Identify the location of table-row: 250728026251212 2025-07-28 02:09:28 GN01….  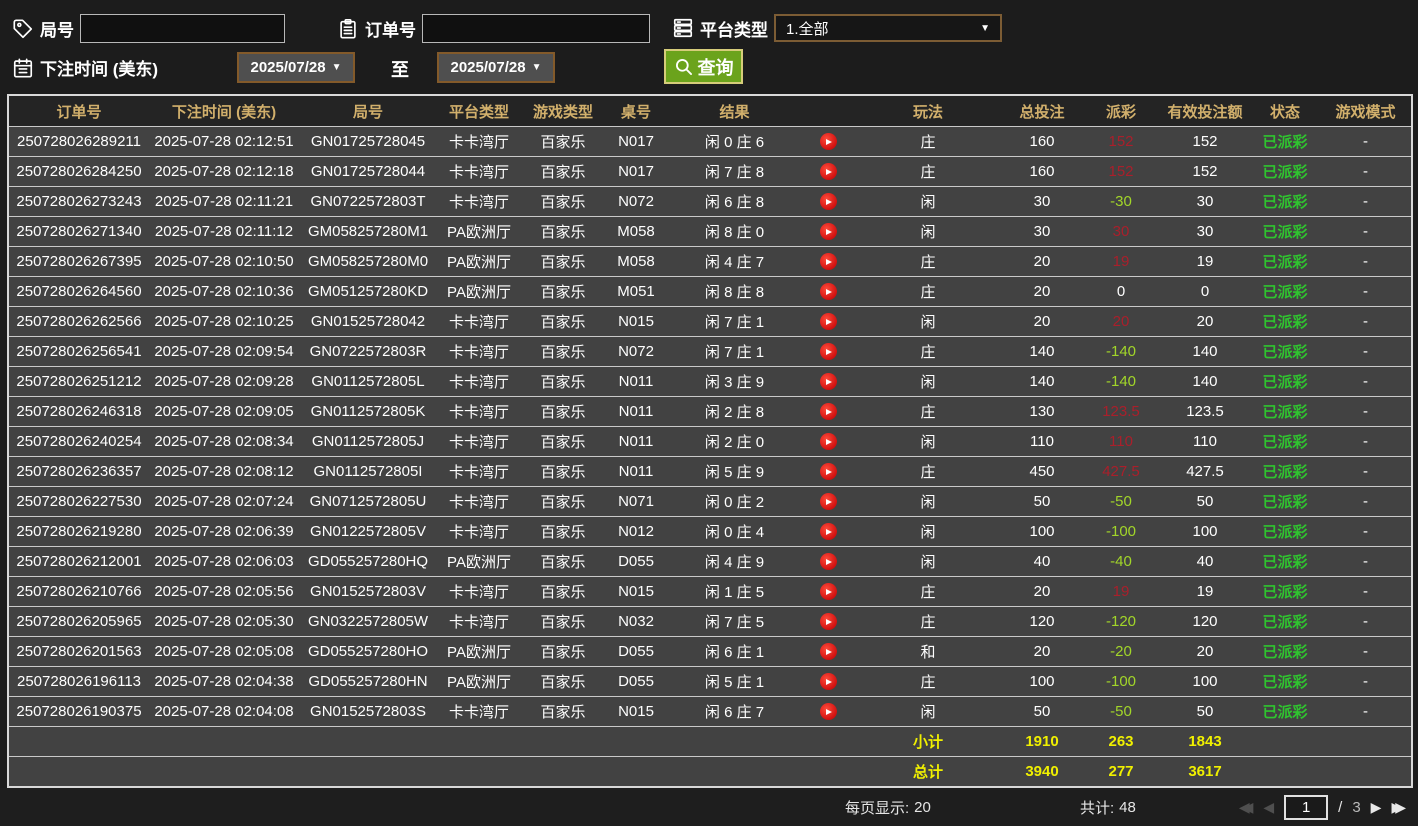
(710, 381).